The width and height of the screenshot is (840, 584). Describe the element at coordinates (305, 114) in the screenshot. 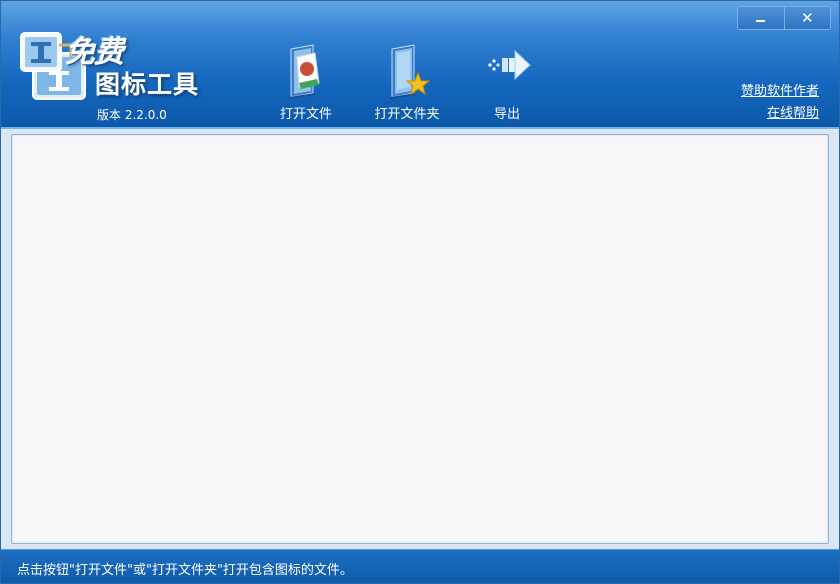

I see `open-file-label: 打开文件` at that location.